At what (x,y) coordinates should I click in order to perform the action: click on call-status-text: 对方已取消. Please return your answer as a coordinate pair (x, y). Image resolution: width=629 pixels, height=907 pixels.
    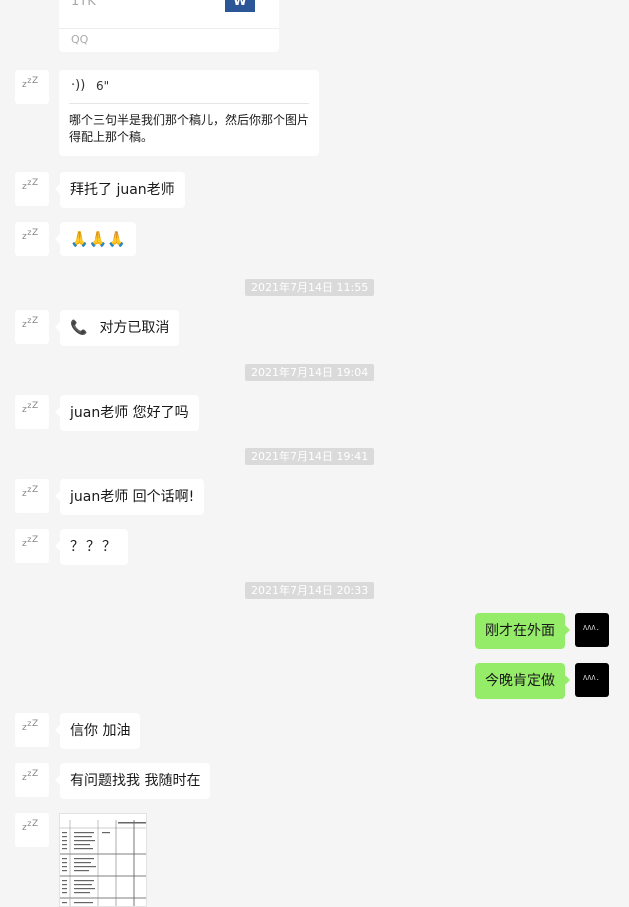
    Looking at the image, I should click on (134, 328).